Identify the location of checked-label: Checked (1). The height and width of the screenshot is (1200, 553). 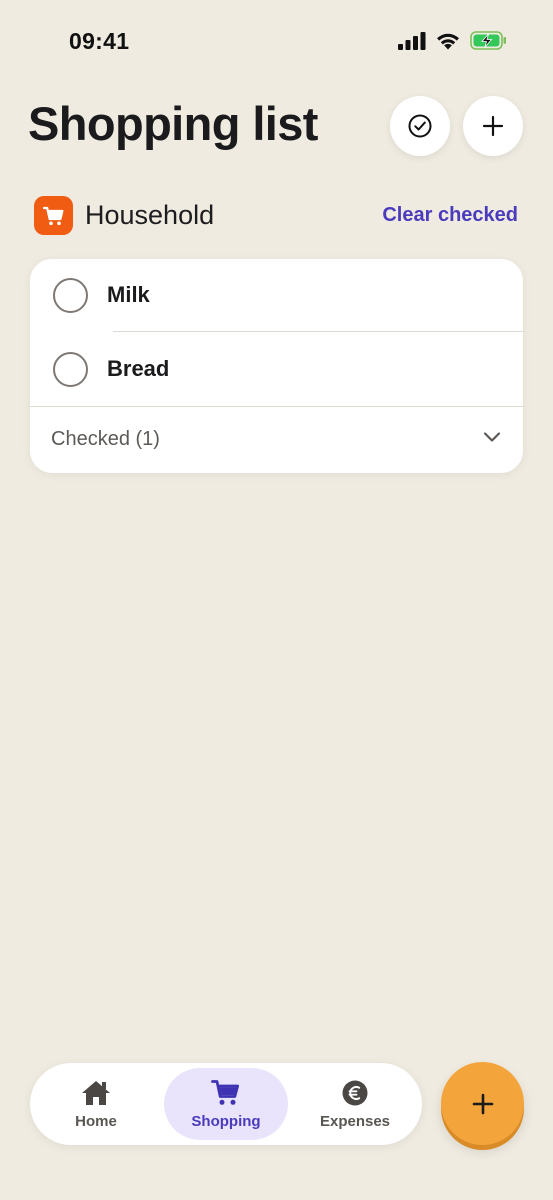
(105, 439).